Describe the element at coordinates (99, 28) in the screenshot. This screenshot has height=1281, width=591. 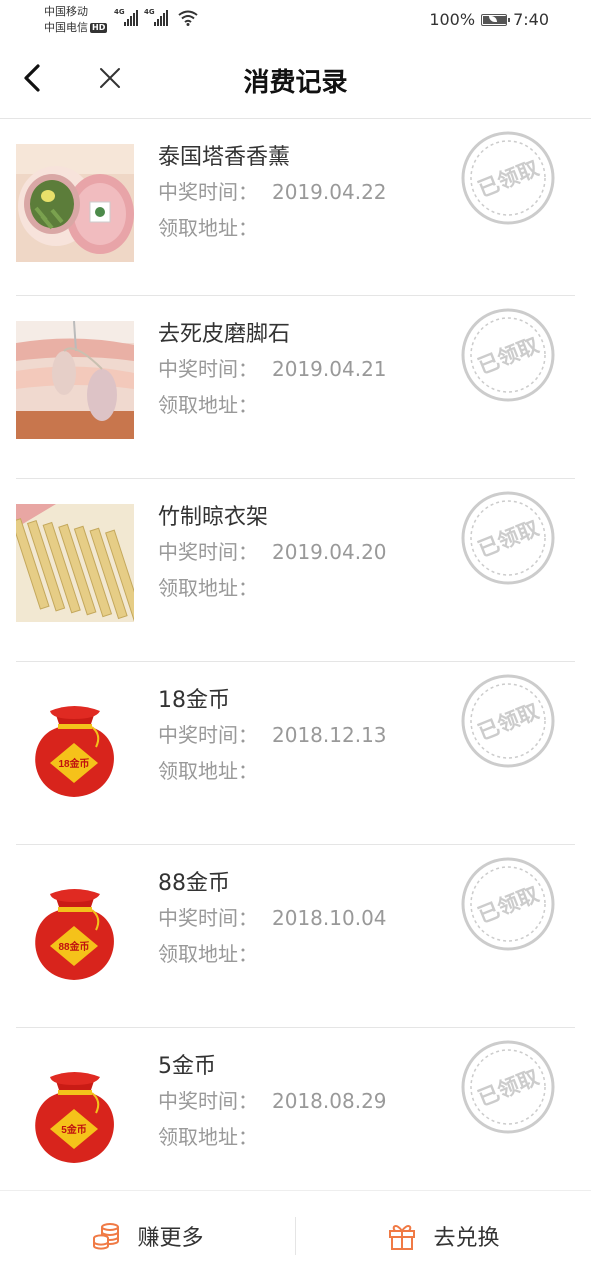
I see `hd-badge: HD` at that location.